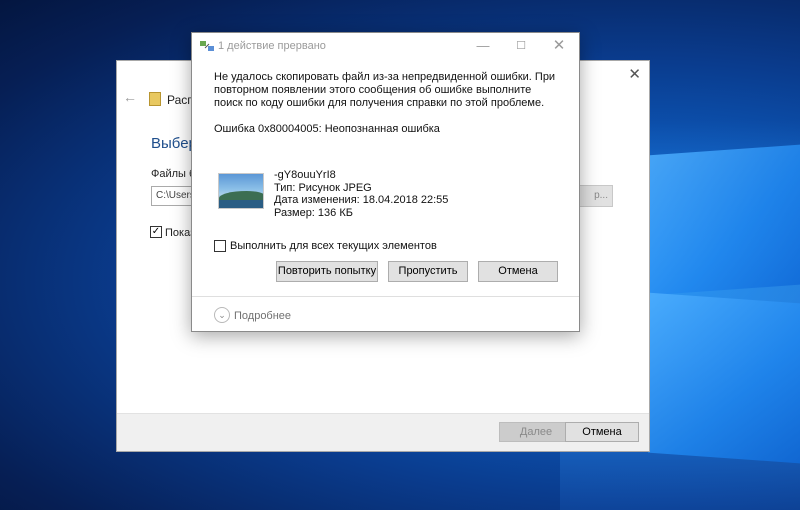  I want to click on files-label: Файлы б, so click(173, 174).